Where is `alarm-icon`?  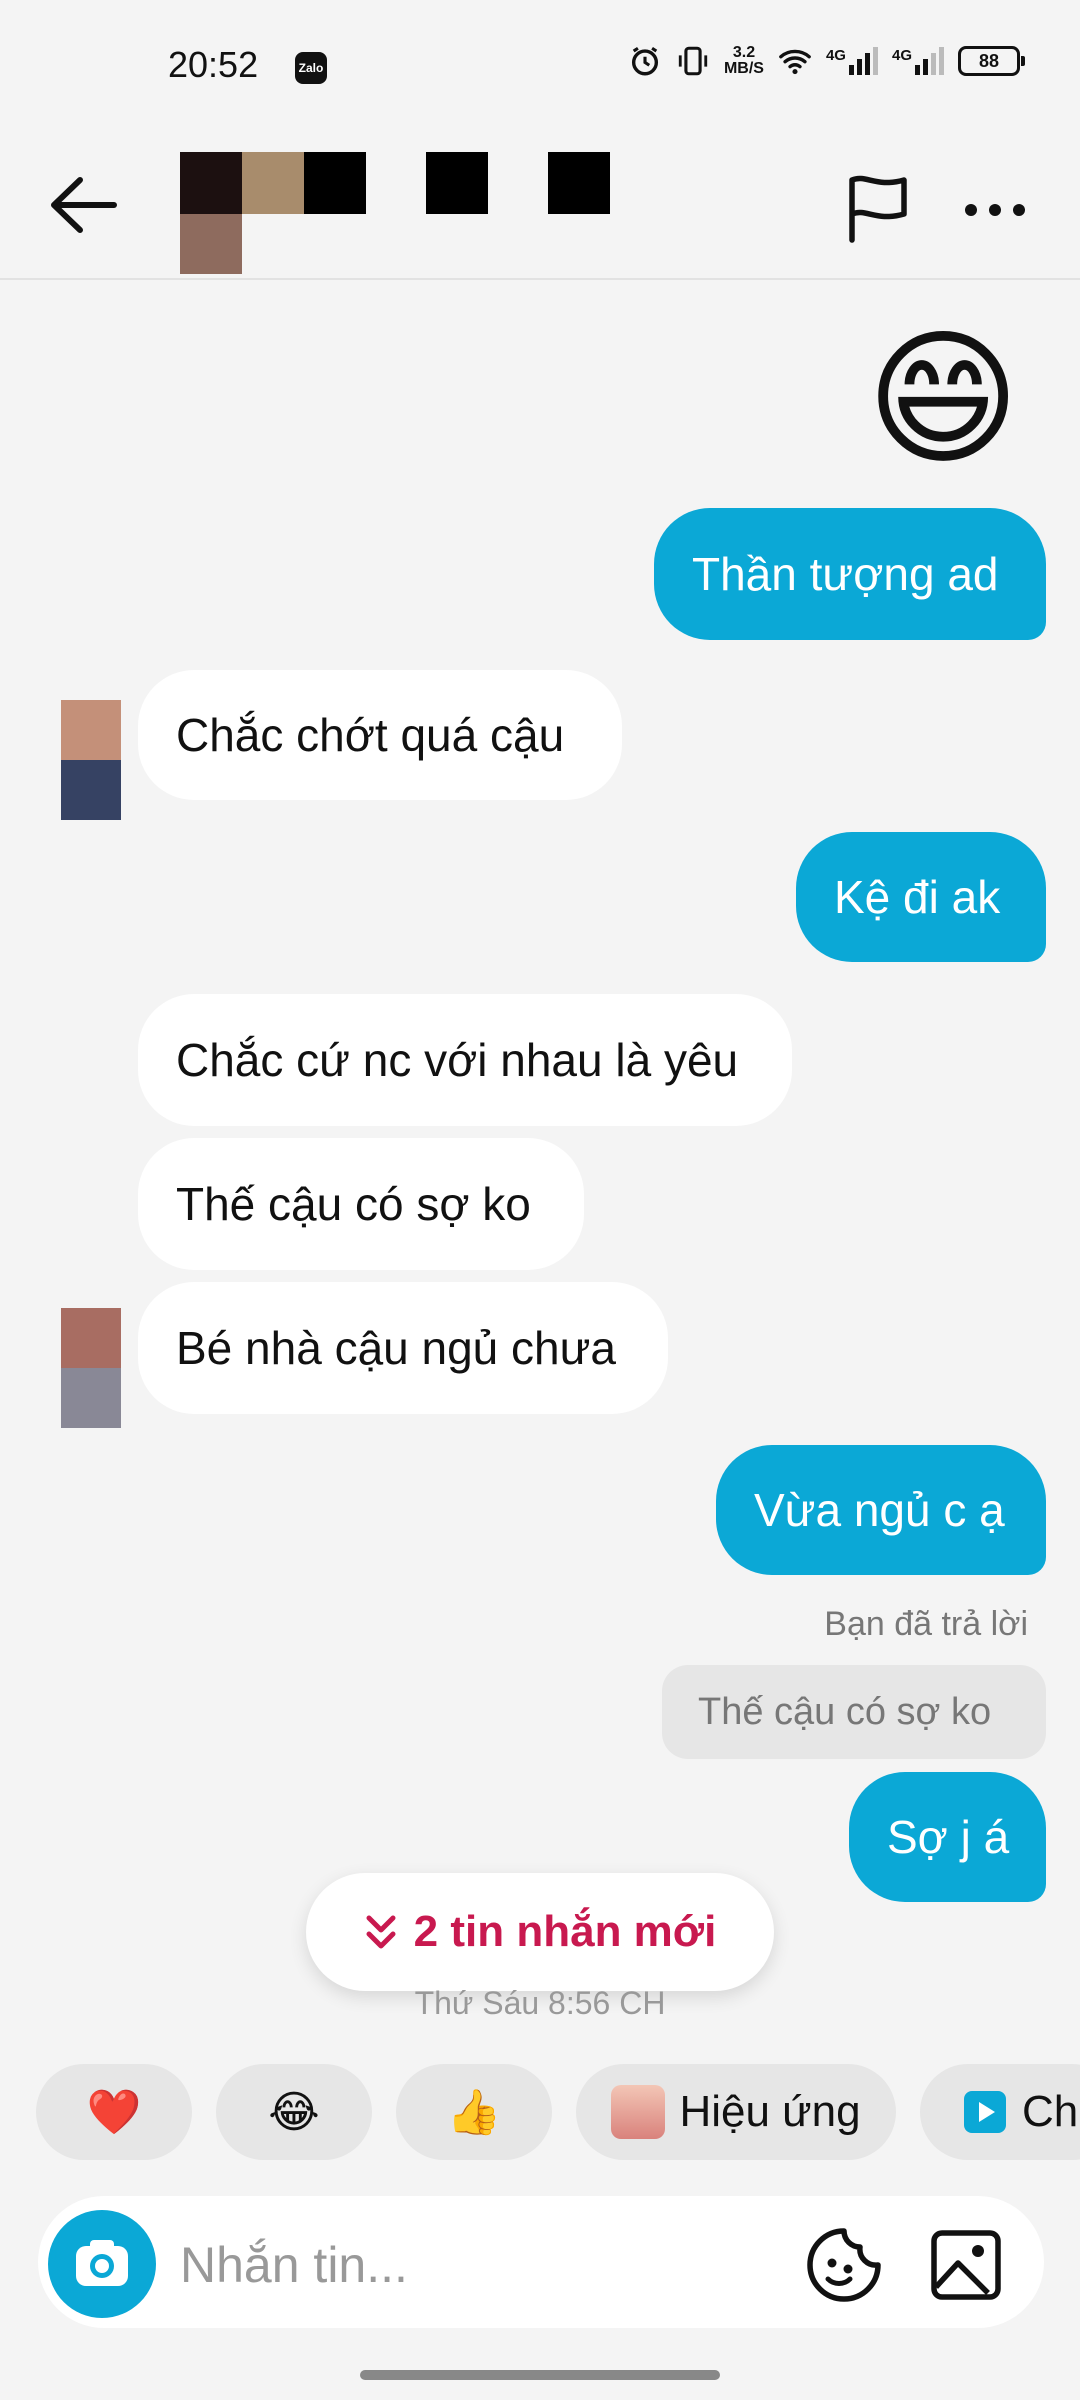
alarm-icon is located at coordinates (645, 61).